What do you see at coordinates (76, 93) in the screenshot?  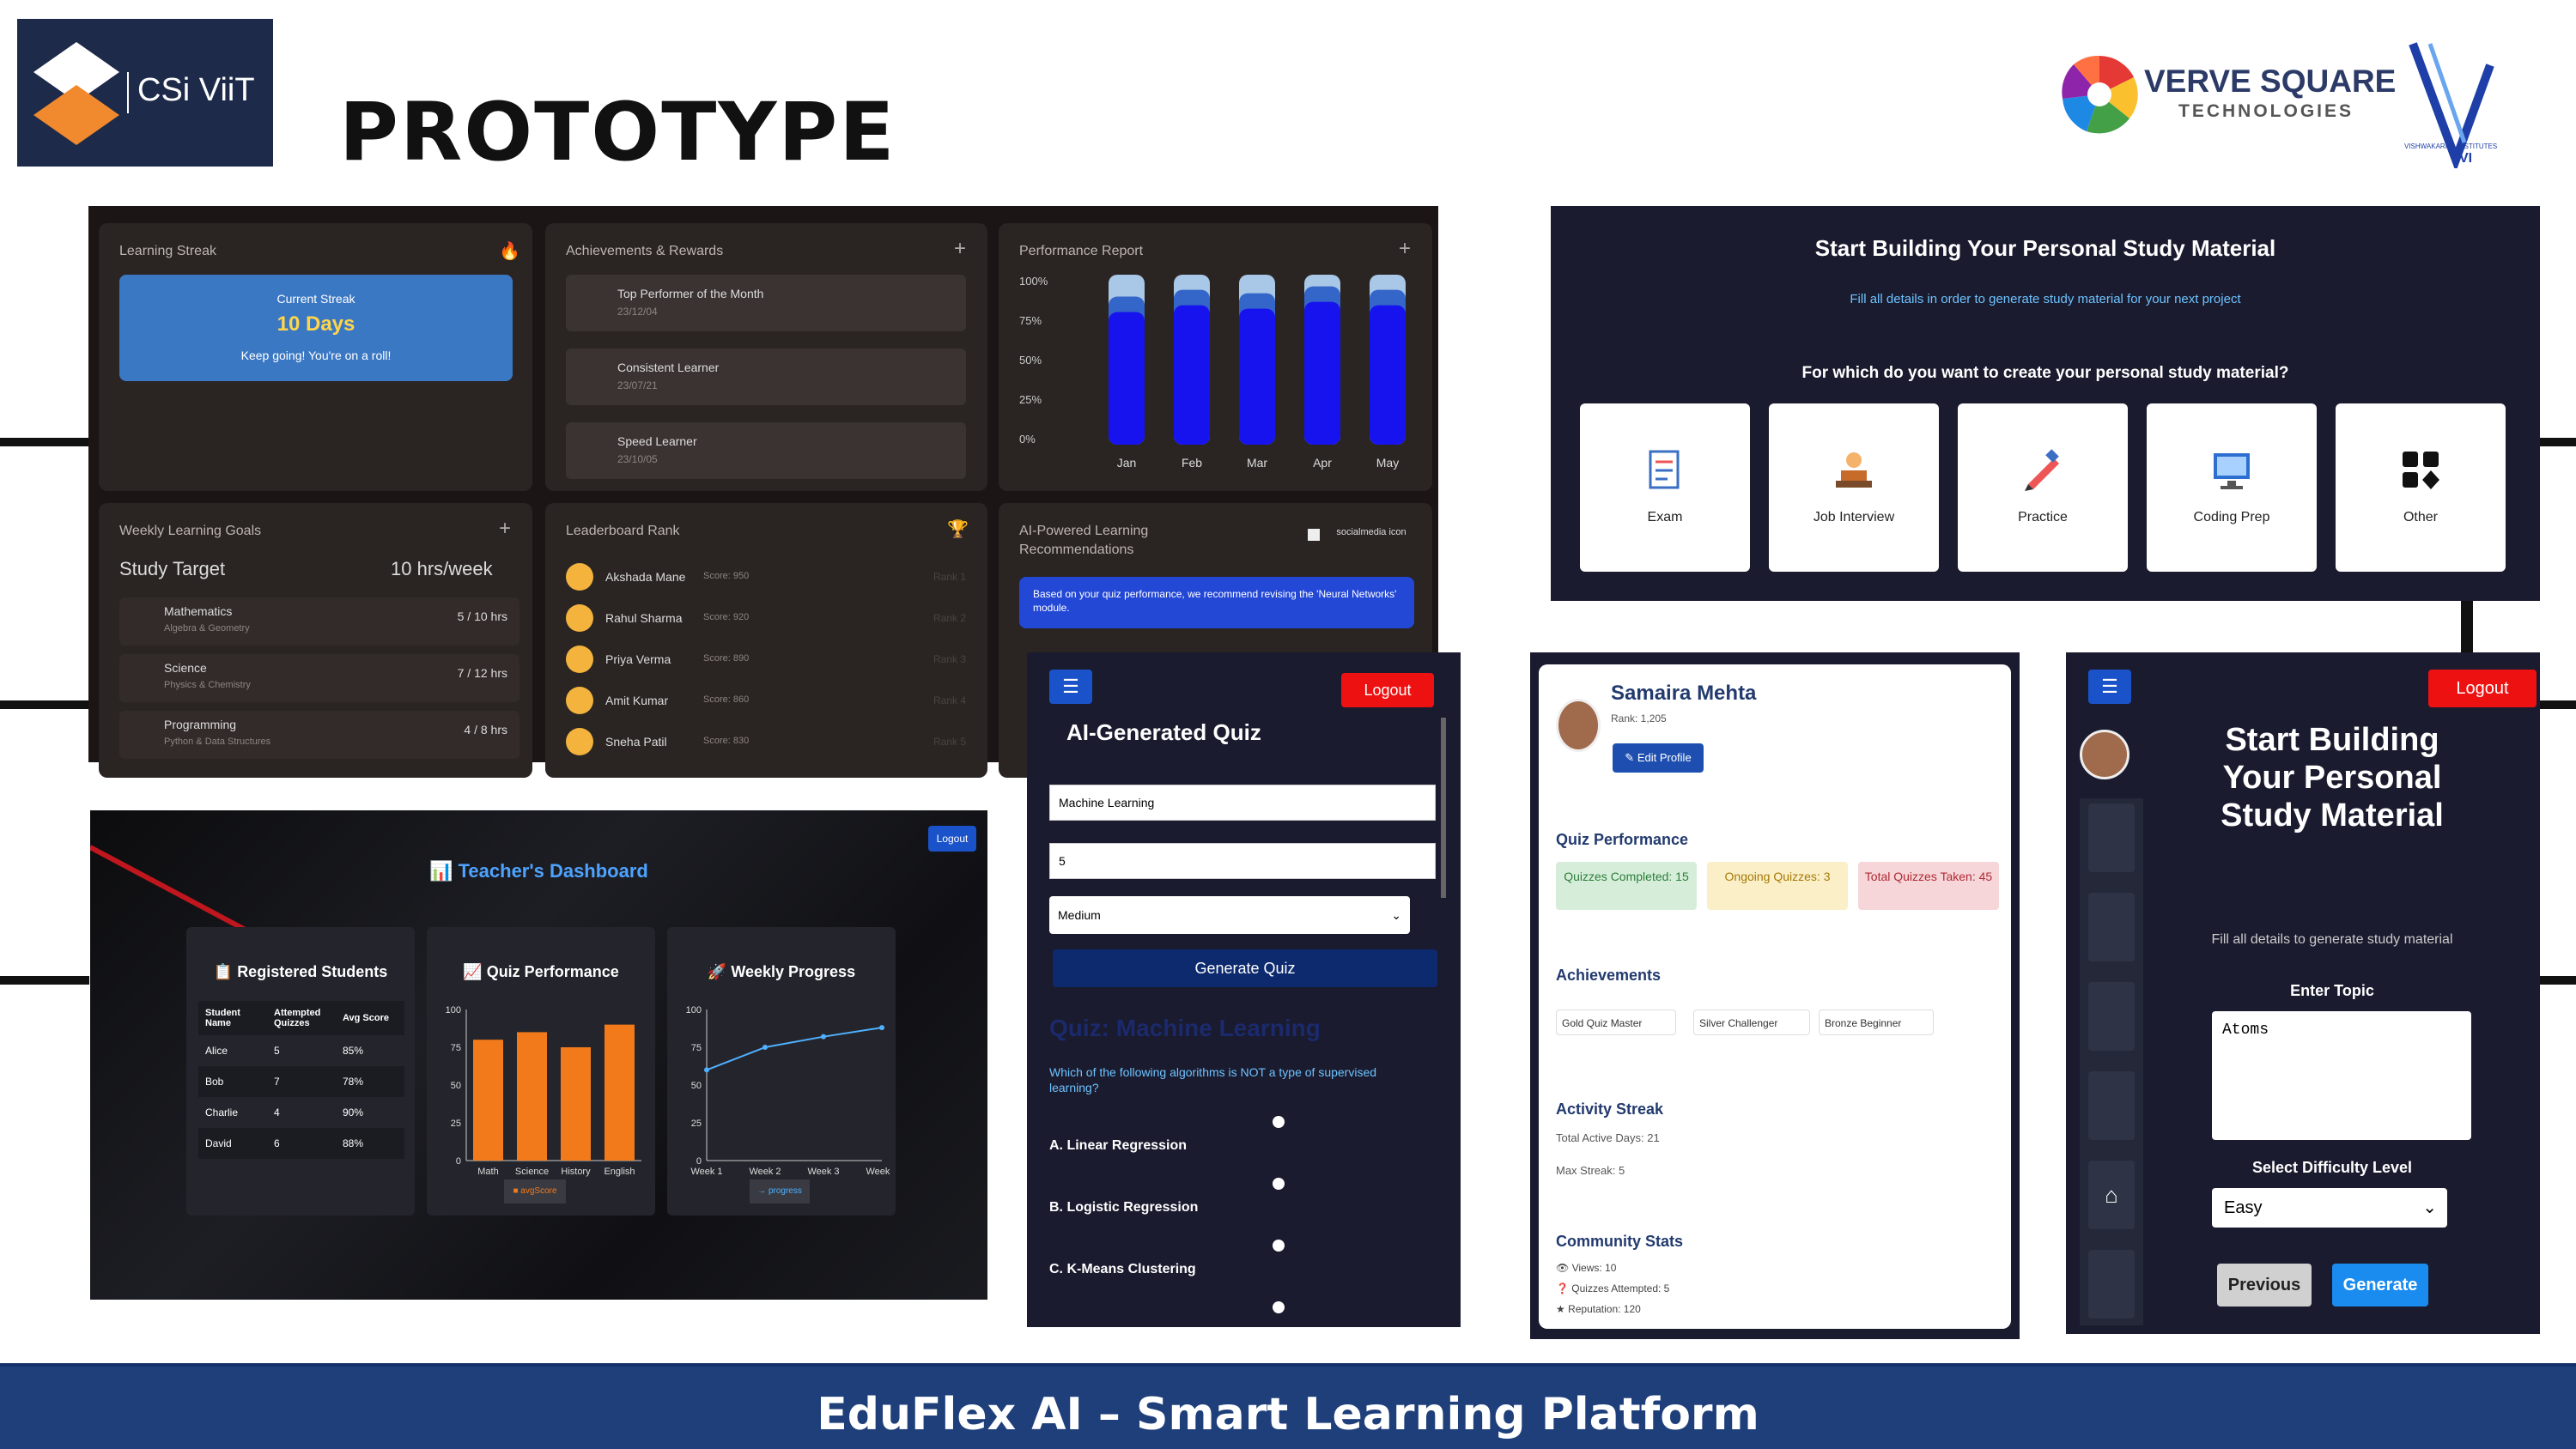 I see `csi-logo-mark-icon` at bounding box center [76, 93].